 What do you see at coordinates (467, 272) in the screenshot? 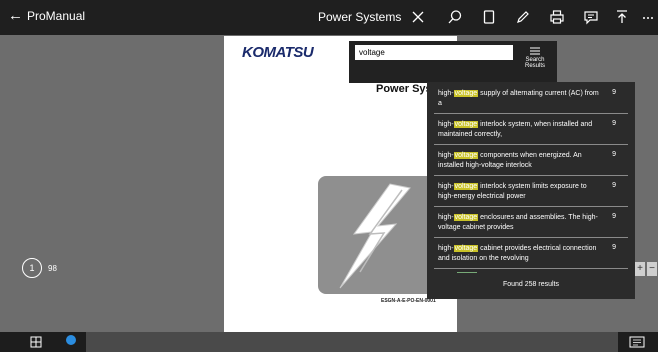
I see `list-scroll-indicator` at bounding box center [467, 272].